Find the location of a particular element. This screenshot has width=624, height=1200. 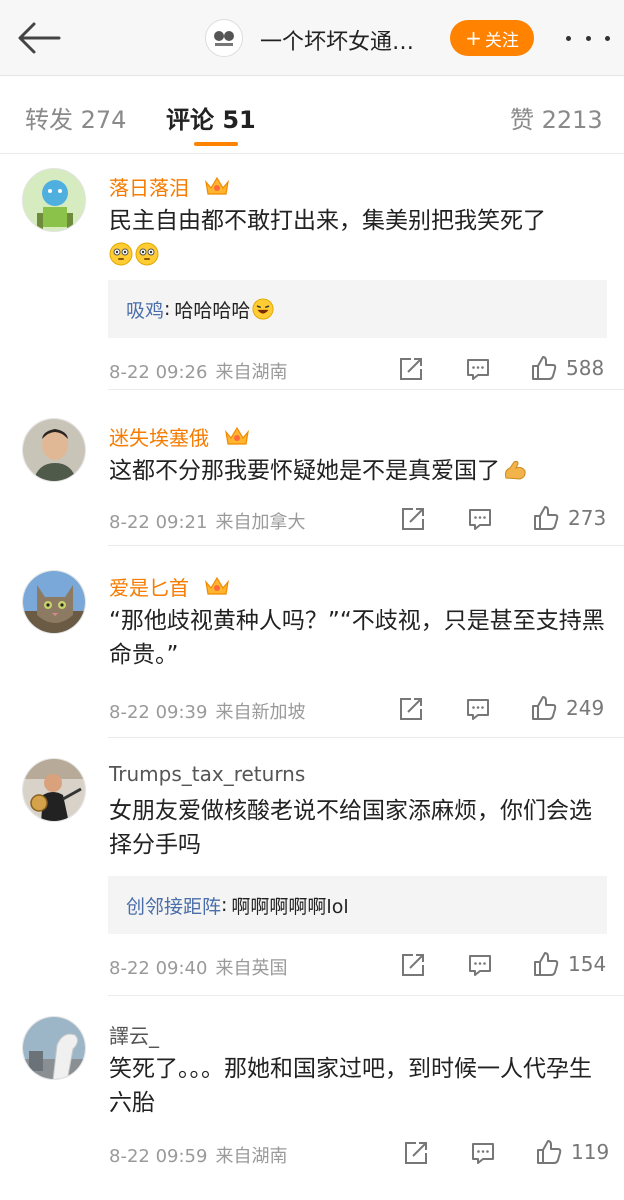

laughing-face-emoji-icon is located at coordinates (263, 309).